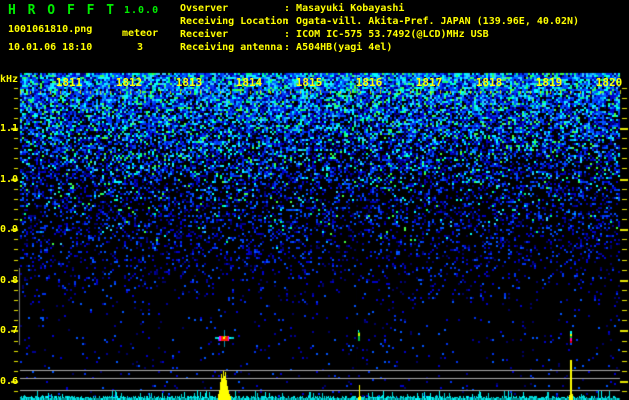  I want to click on y-tick-label: 0.9, so click(9, 229).